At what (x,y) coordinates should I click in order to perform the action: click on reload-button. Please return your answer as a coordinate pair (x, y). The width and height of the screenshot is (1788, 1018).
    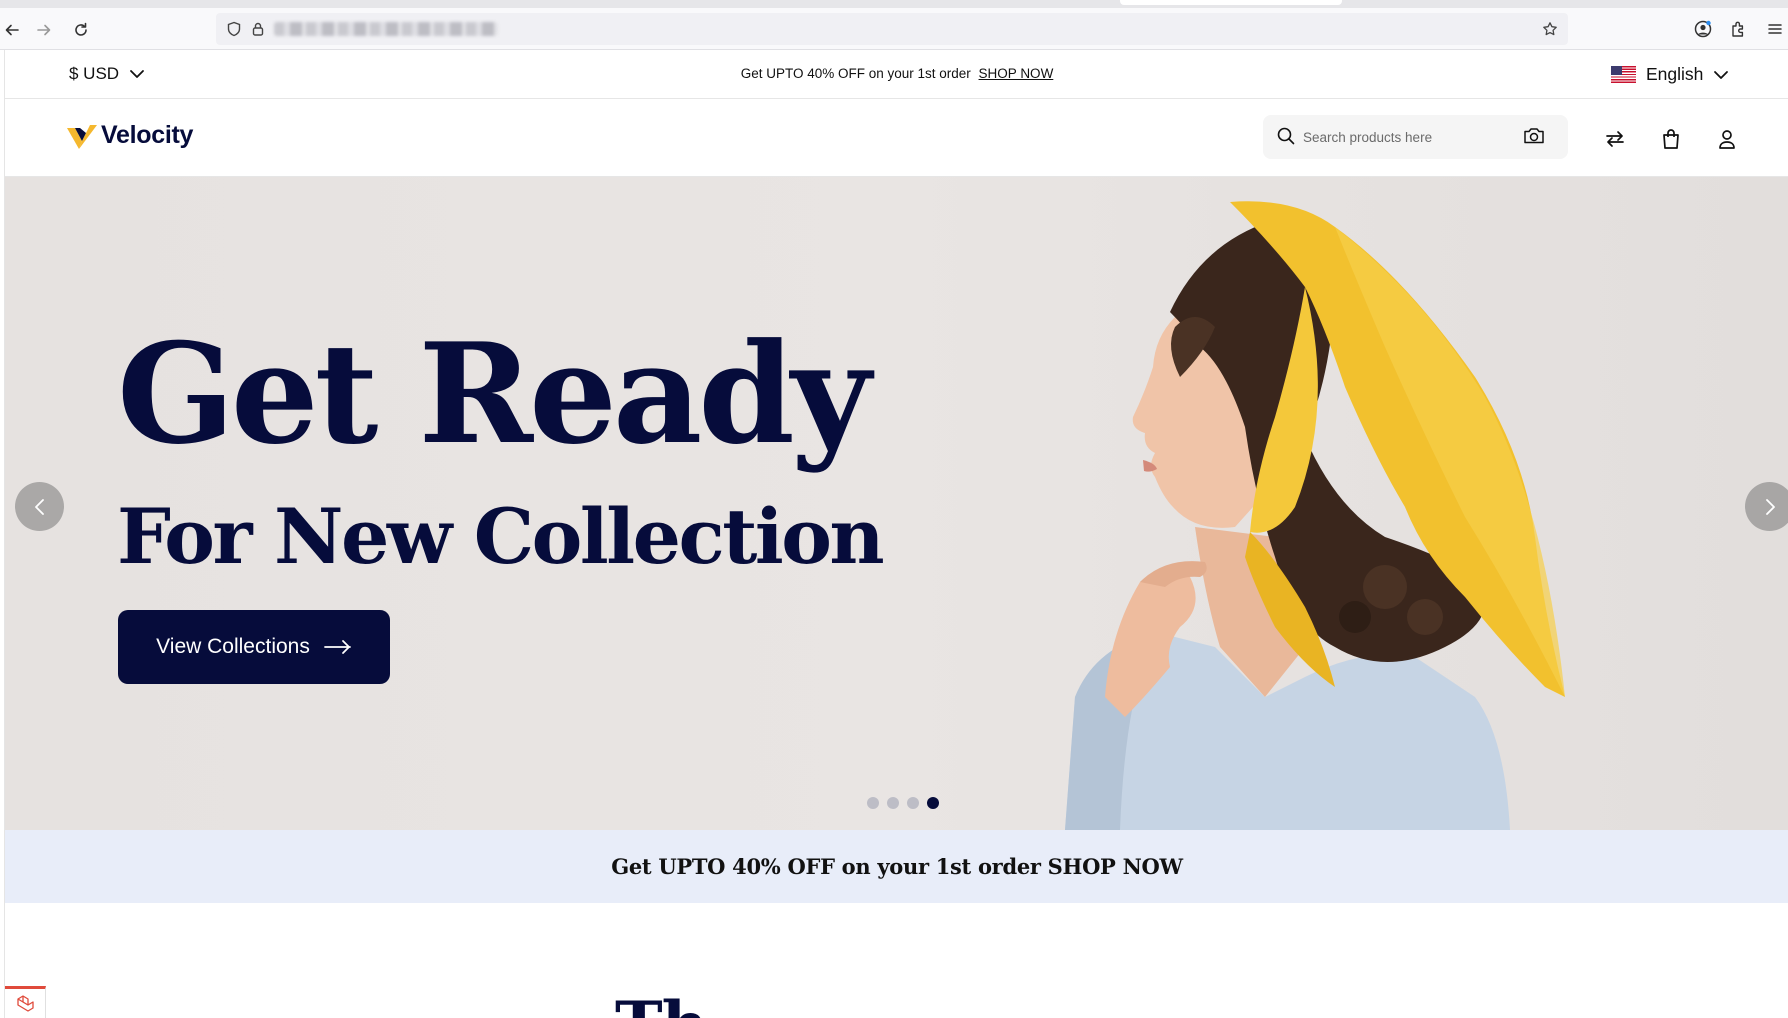
    Looking at the image, I should click on (81, 30).